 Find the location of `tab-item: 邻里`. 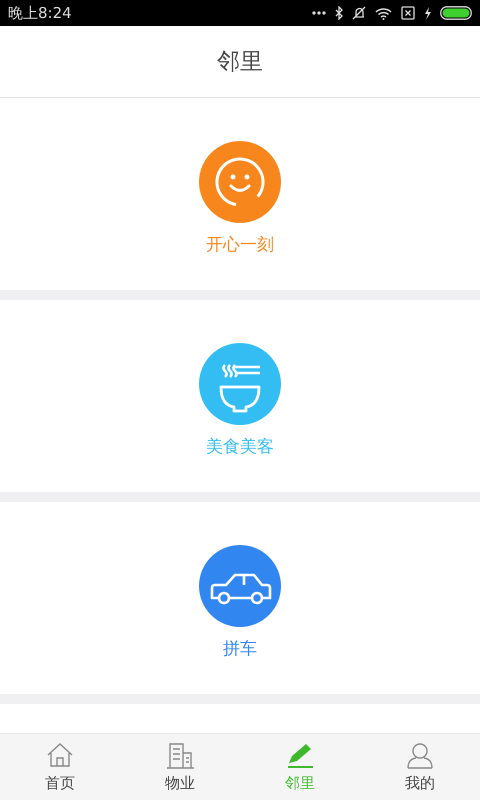

tab-item: 邻里 is located at coordinates (300, 767).